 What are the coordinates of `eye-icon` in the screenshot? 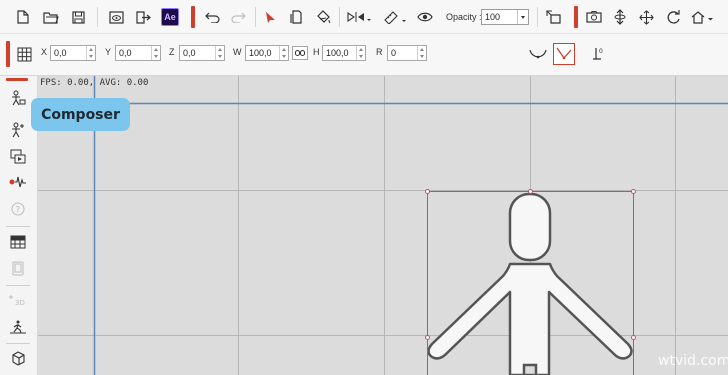 It's located at (425, 17).